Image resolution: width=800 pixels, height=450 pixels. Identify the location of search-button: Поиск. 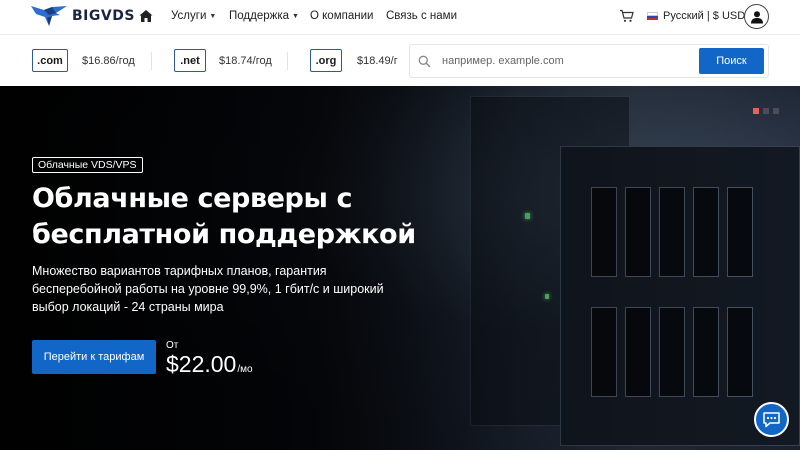
(731, 61).